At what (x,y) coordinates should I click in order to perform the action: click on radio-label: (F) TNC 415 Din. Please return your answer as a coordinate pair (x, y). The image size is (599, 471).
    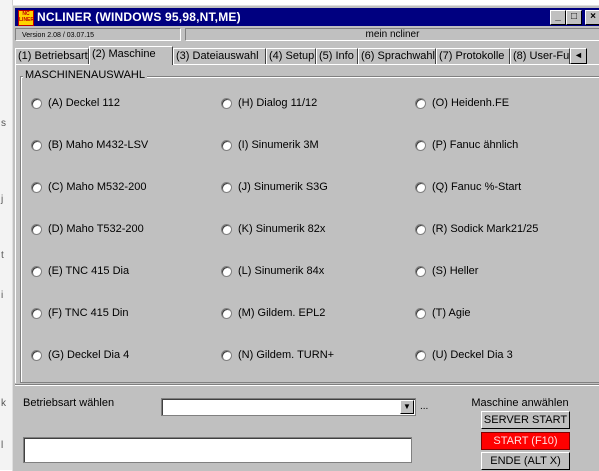
    Looking at the image, I should click on (88, 313).